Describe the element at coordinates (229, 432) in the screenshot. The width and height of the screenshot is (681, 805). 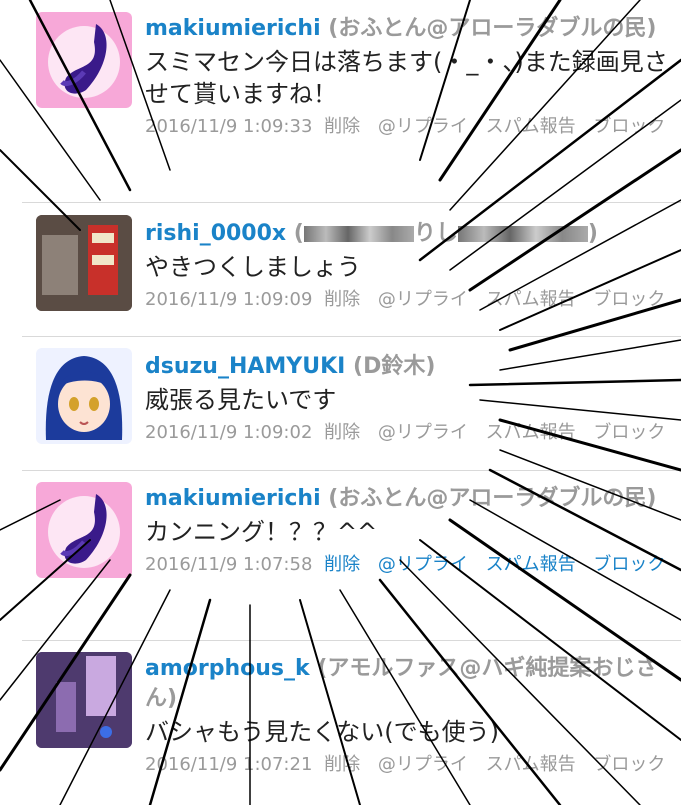
I see `timestamp: 2016/11/9 1:09:02` at that location.